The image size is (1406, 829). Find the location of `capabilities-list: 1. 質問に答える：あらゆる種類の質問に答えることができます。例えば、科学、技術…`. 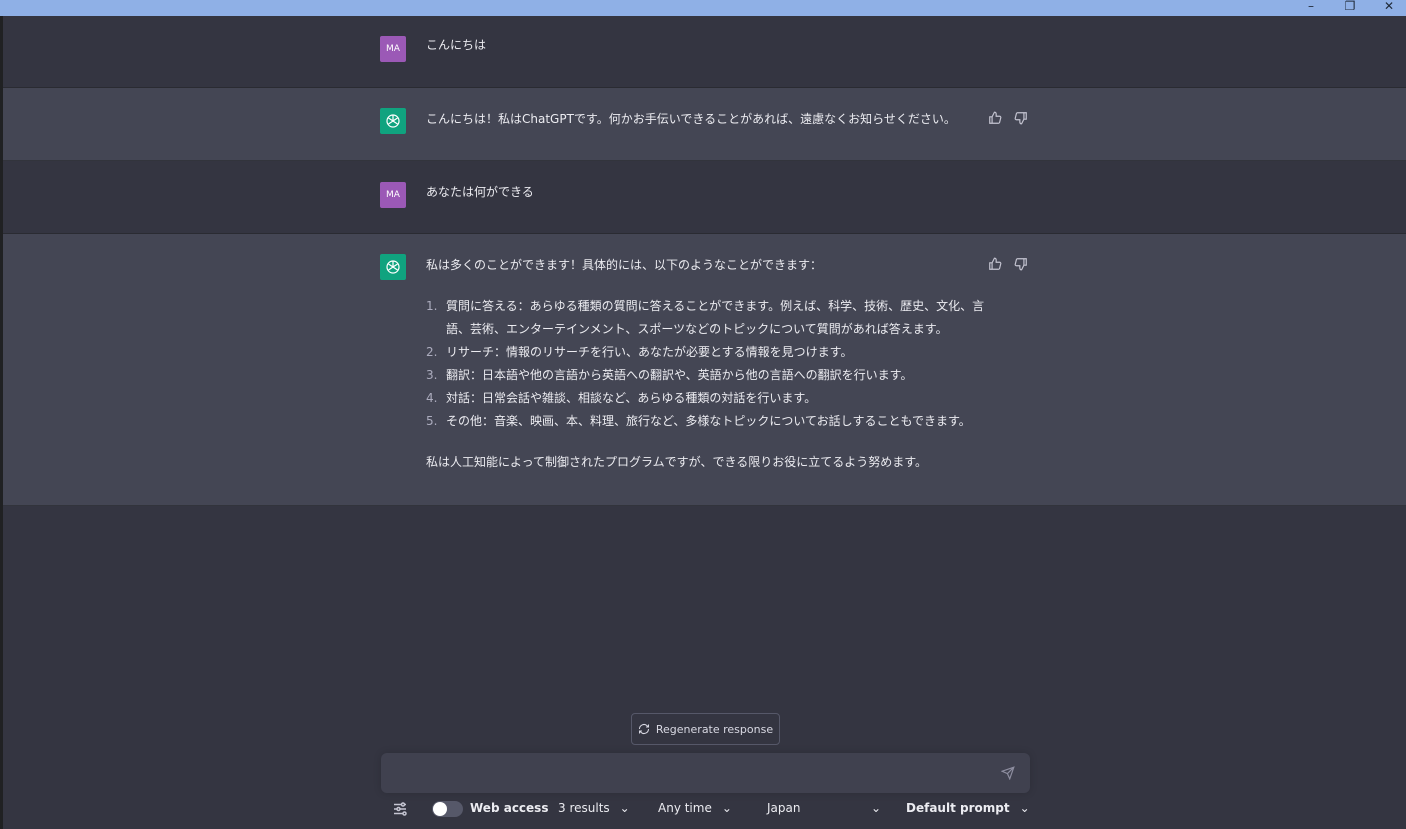

capabilities-list: 1. 質問に答える：あらゆる種類の質問に答えることができます。例えば、科学、技術… is located at coordinates (706, 364).